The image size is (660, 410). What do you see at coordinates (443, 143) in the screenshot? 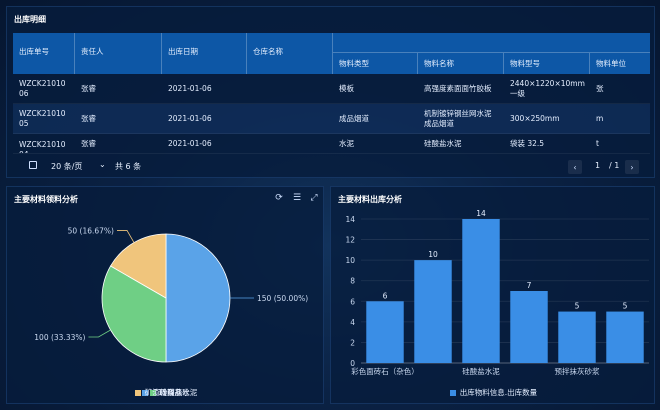
I see `cell-material-name: 硅酸盐水泥` at bounding box center [443, 143].